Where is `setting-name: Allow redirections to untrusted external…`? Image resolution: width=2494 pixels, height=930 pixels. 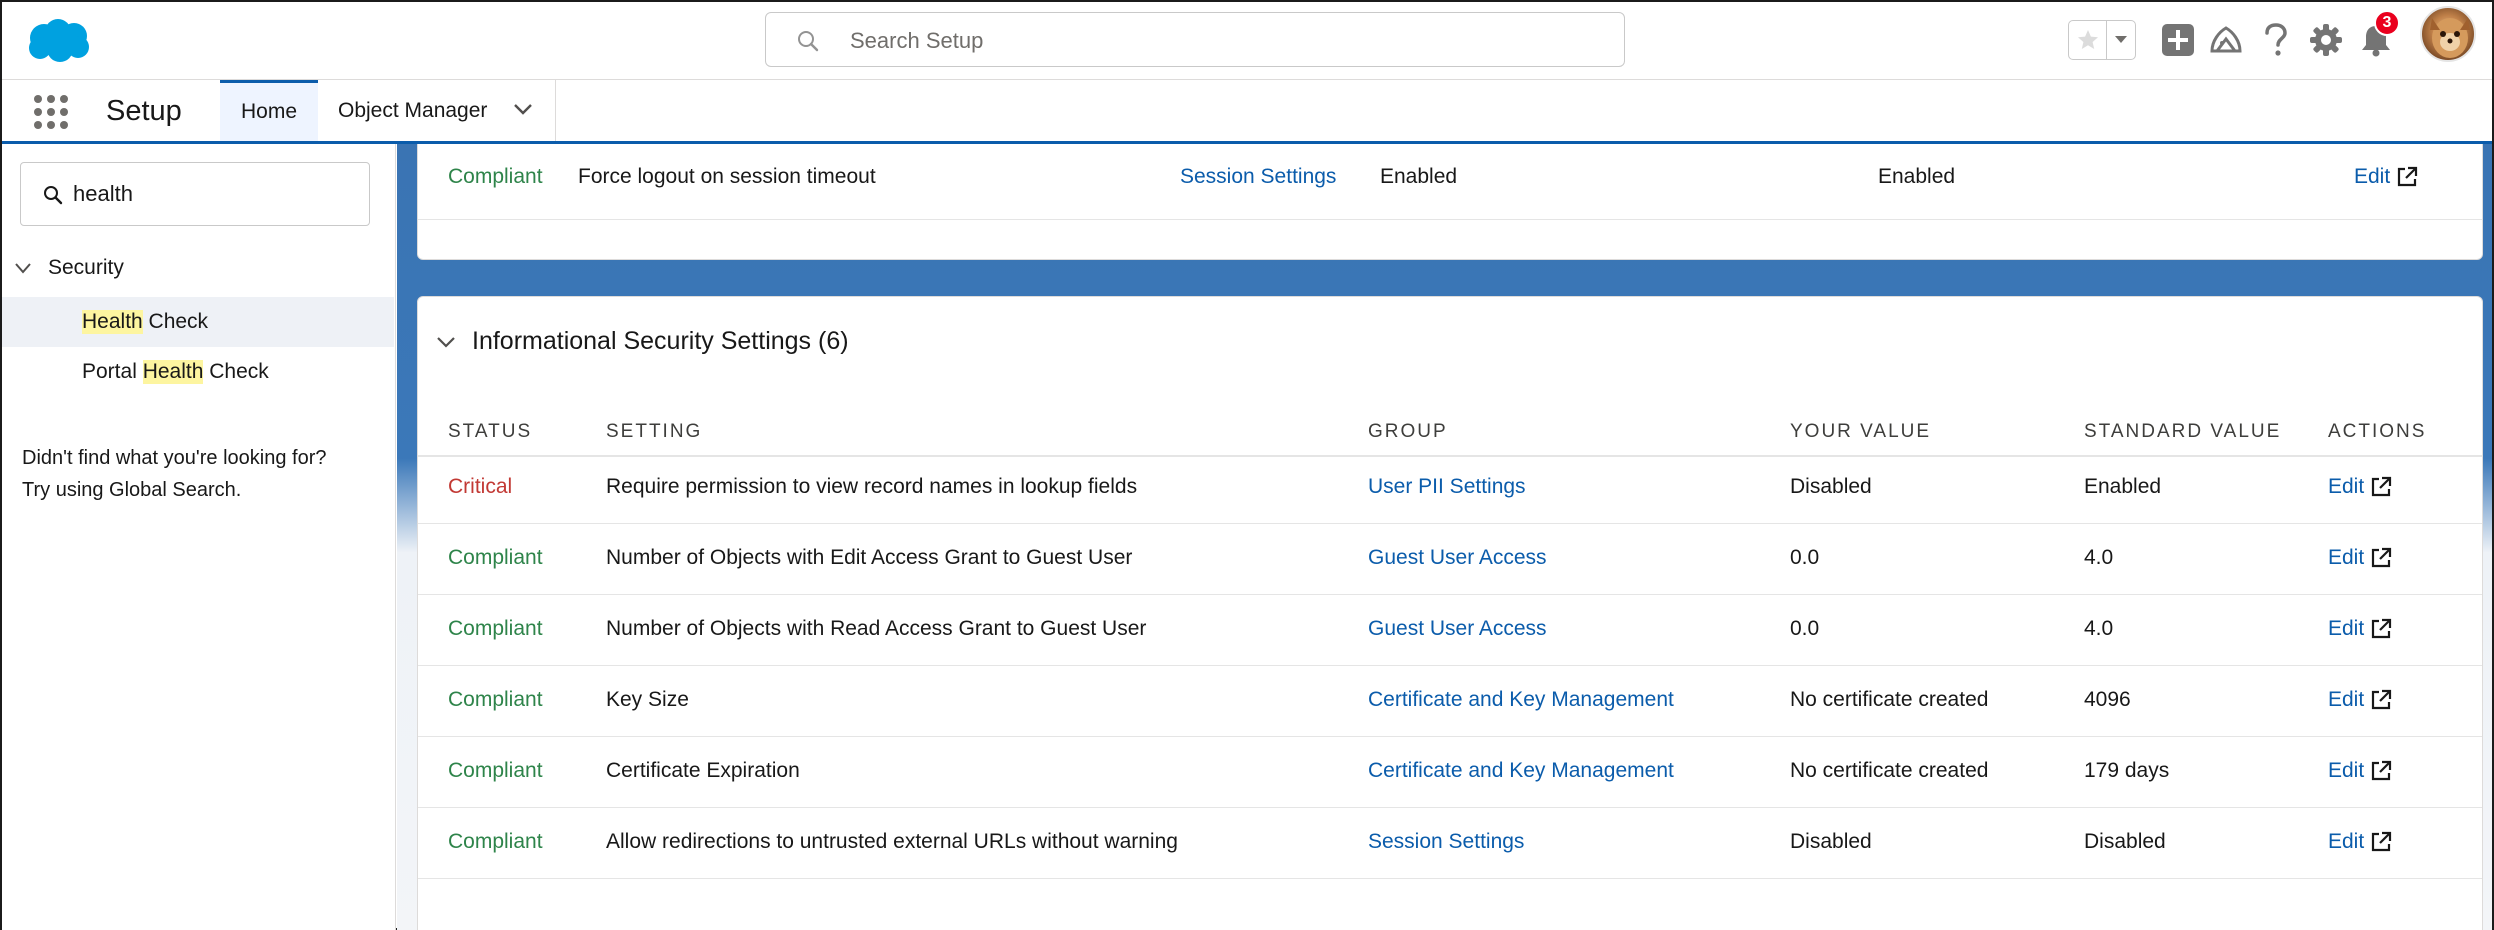
setting-name: Allow redirections to untrusted external… is located at coordinates (892, 841).